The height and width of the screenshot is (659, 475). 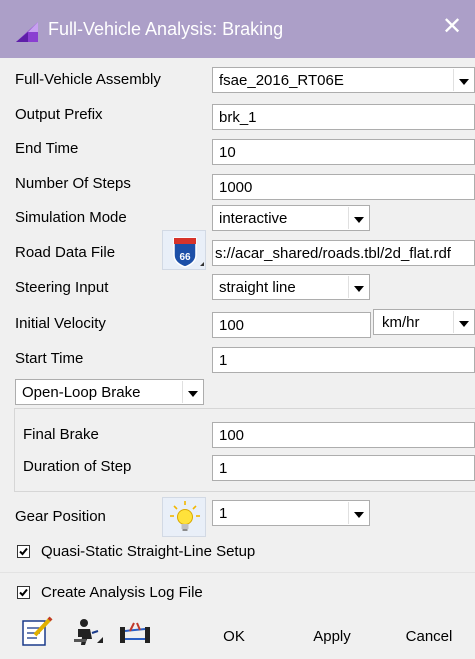 I want to click on edit-notes-button, so click(x=37, y=632).